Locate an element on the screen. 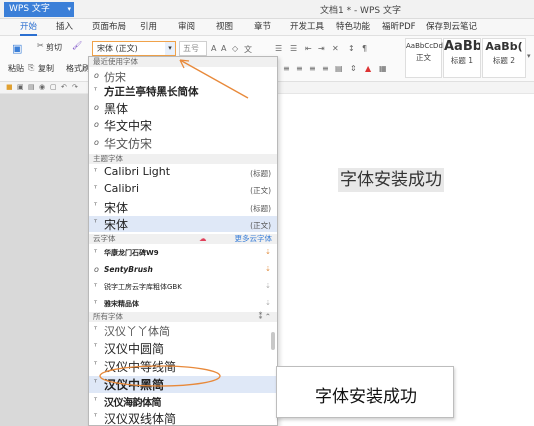 This screenshot has height=426, width=534. cloud-fonts-header: 云字体 ☁ 更多云字体 is located at coordinates (183, 239).